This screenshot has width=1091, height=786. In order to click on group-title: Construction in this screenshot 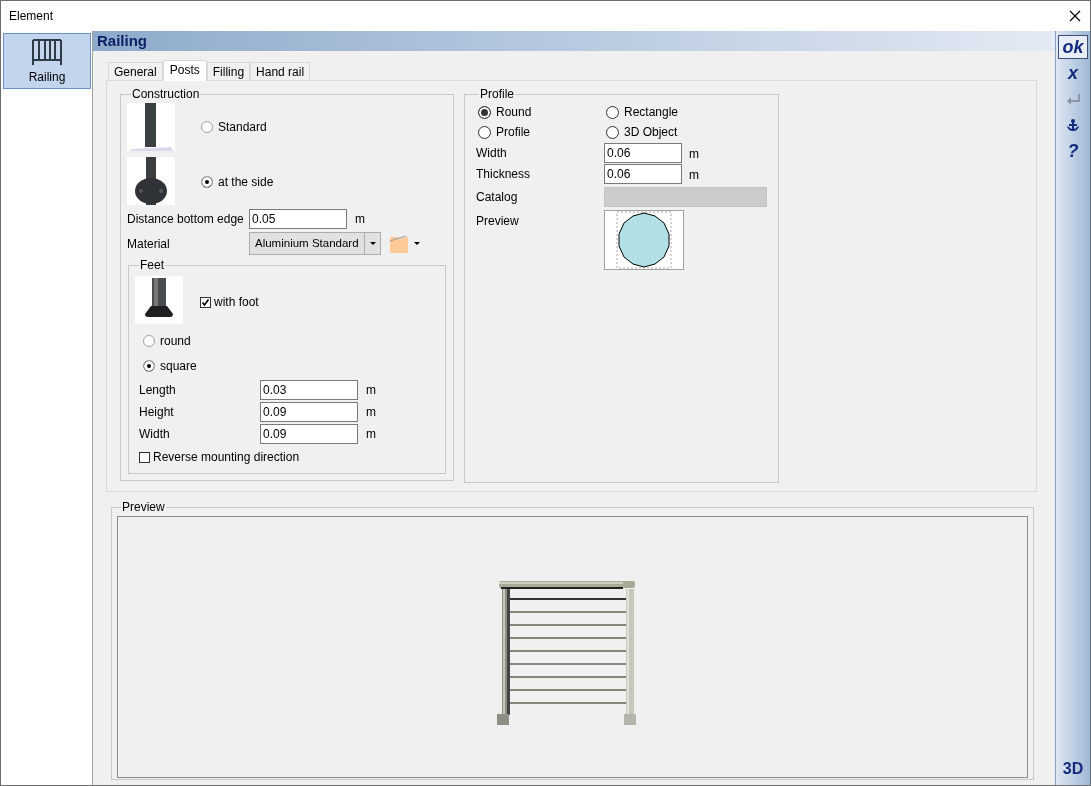, I will do `click(166, 94)`.